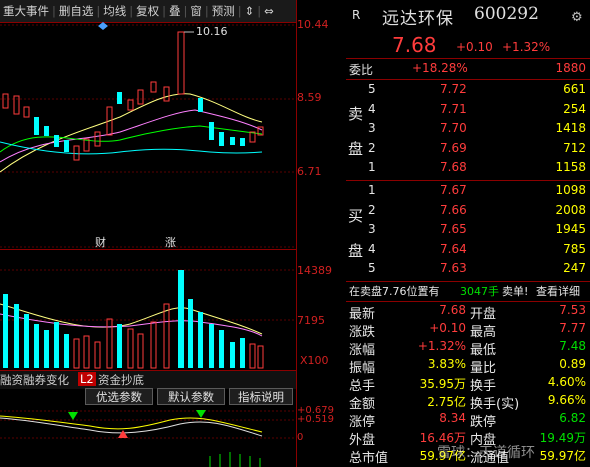 Image resolution: width=590 pixels, height=467 pixels. I want to click on bid-volume: 785, so click(574, 248).